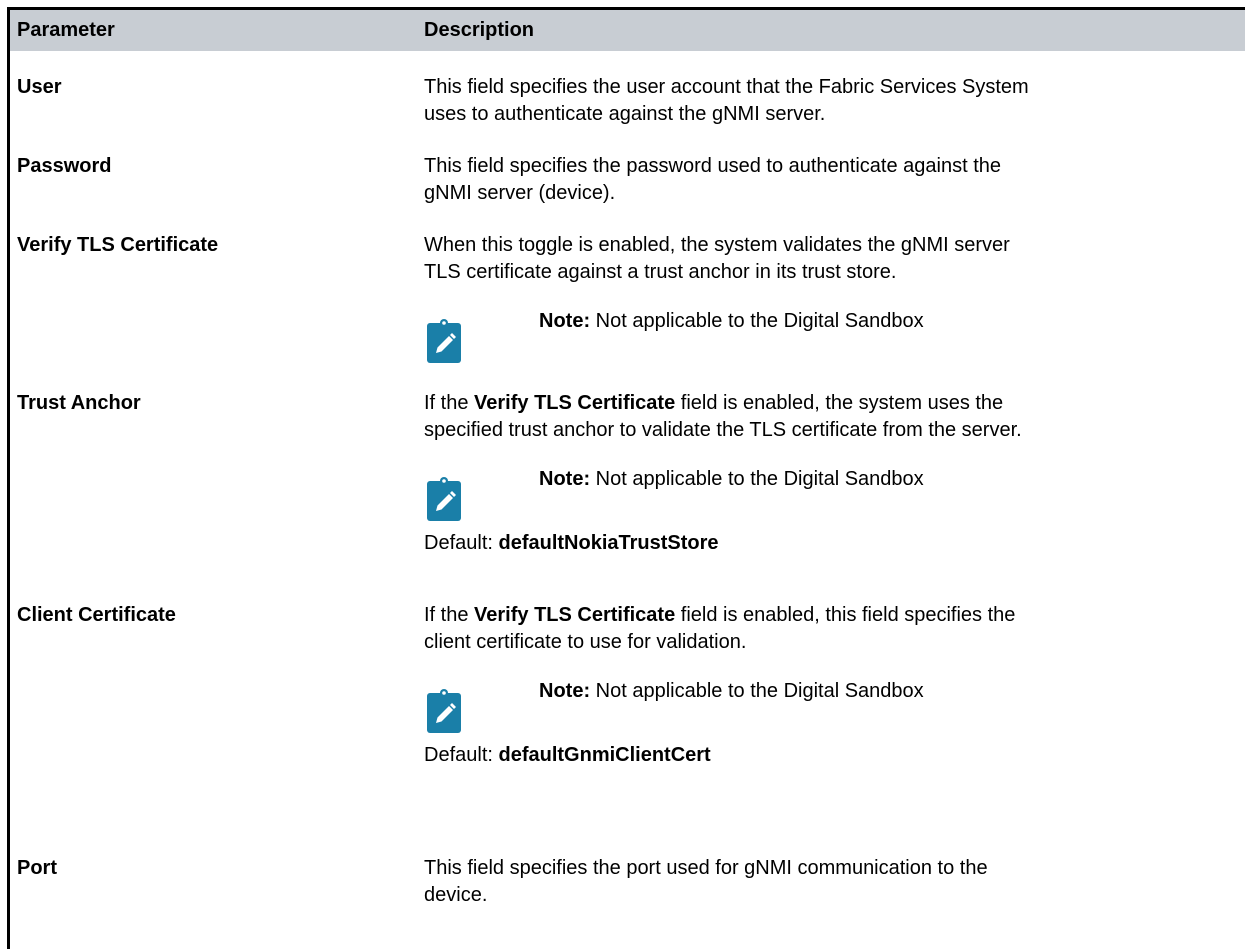  What do you see at coordinates (839, 403) in the screenshot?
I see `description-text: field is enabled, the system uses the` at bounding box center [839, 403].